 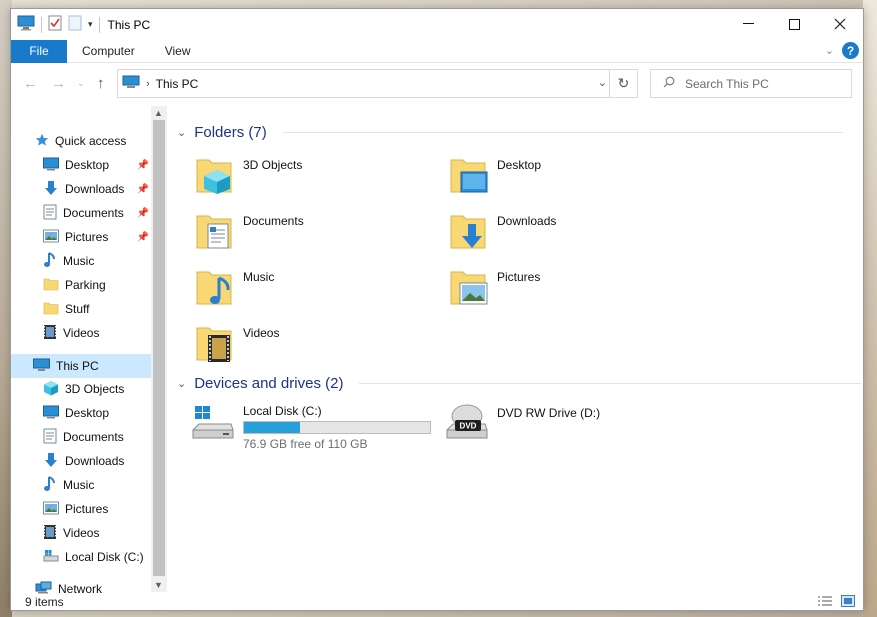 What do you see at coordinates (81, 83) in the screenshot?
I see `recent-locations-icon: ⌄` at bounding box center [81, 83].